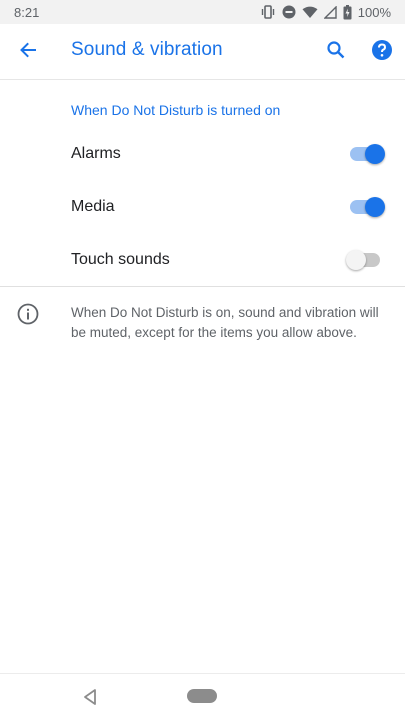 The image size is (405, 720). What do you see at coordinates (28, 314) in the screenshot?
I see `info-icon` at bounding box center [28, 314].